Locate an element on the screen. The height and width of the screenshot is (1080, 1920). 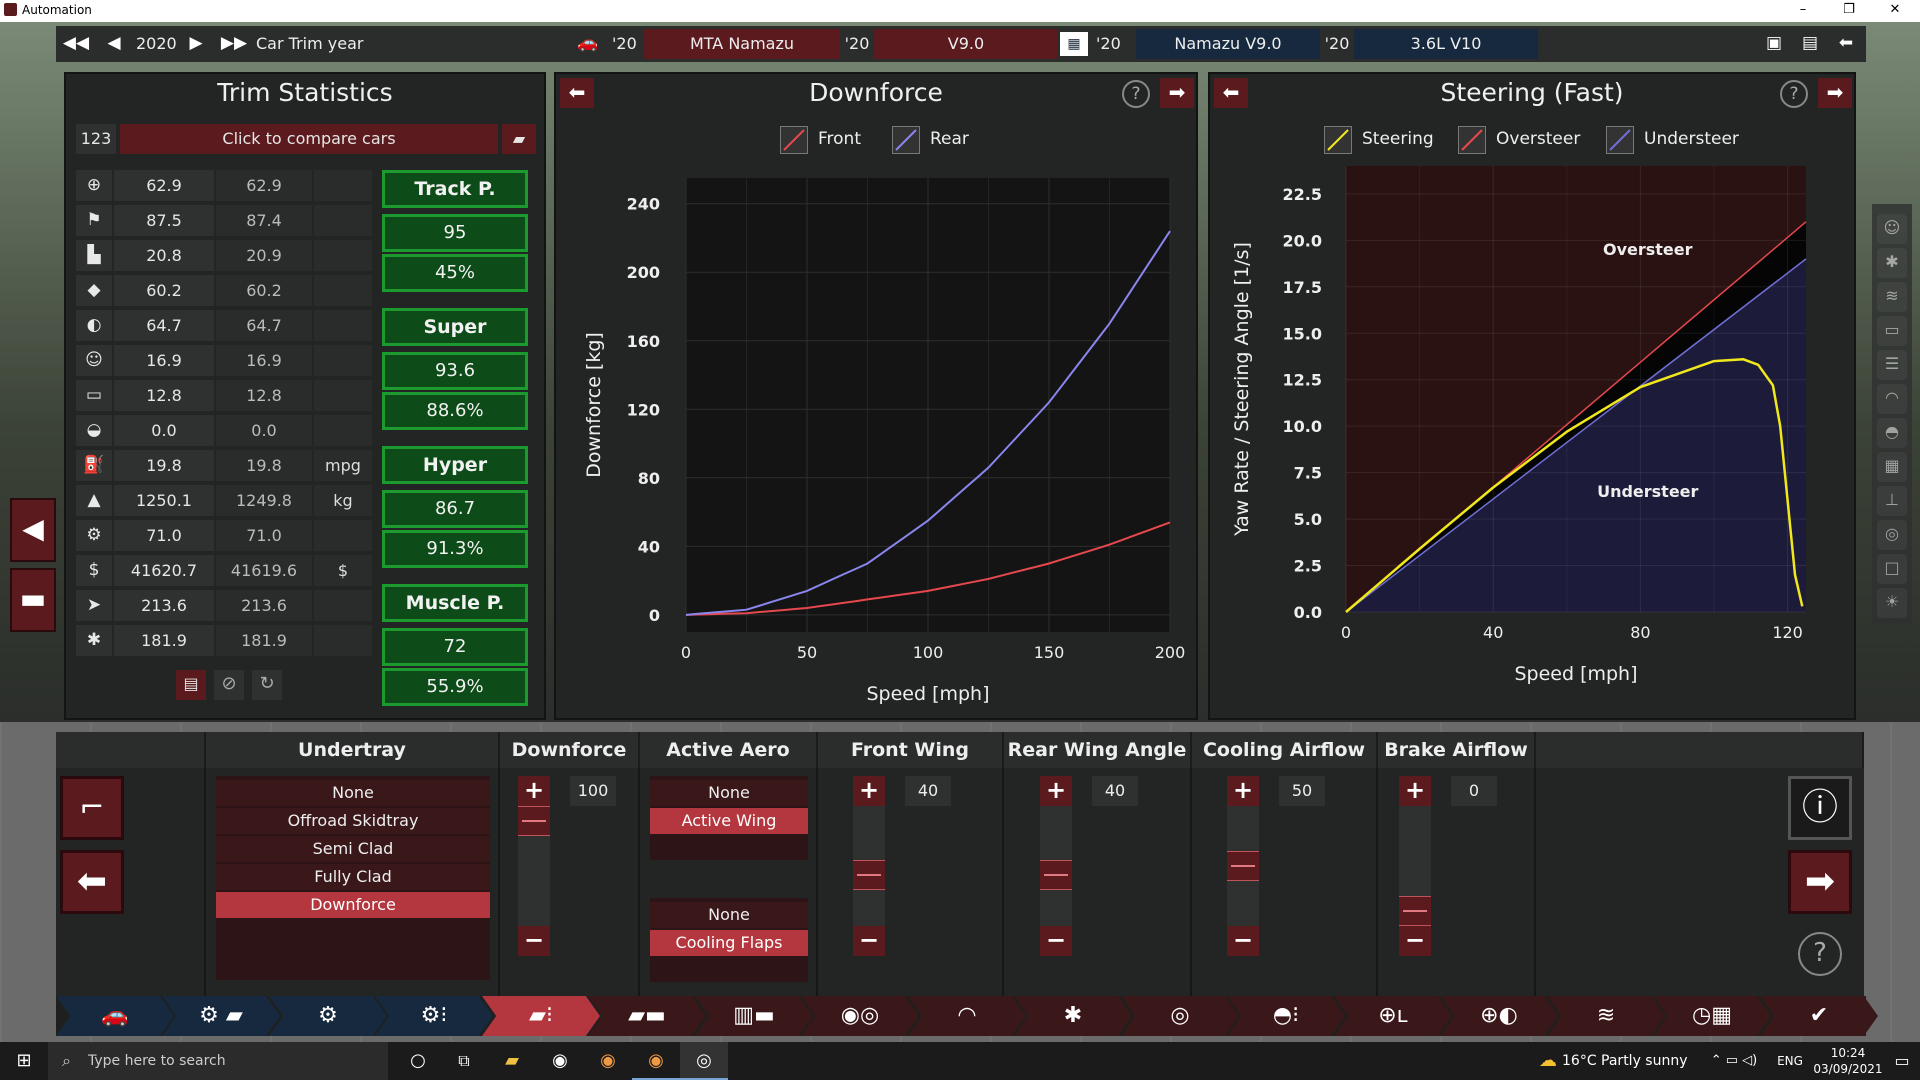
collapse-left-button: ◀ is located at coordinates (33, 530).